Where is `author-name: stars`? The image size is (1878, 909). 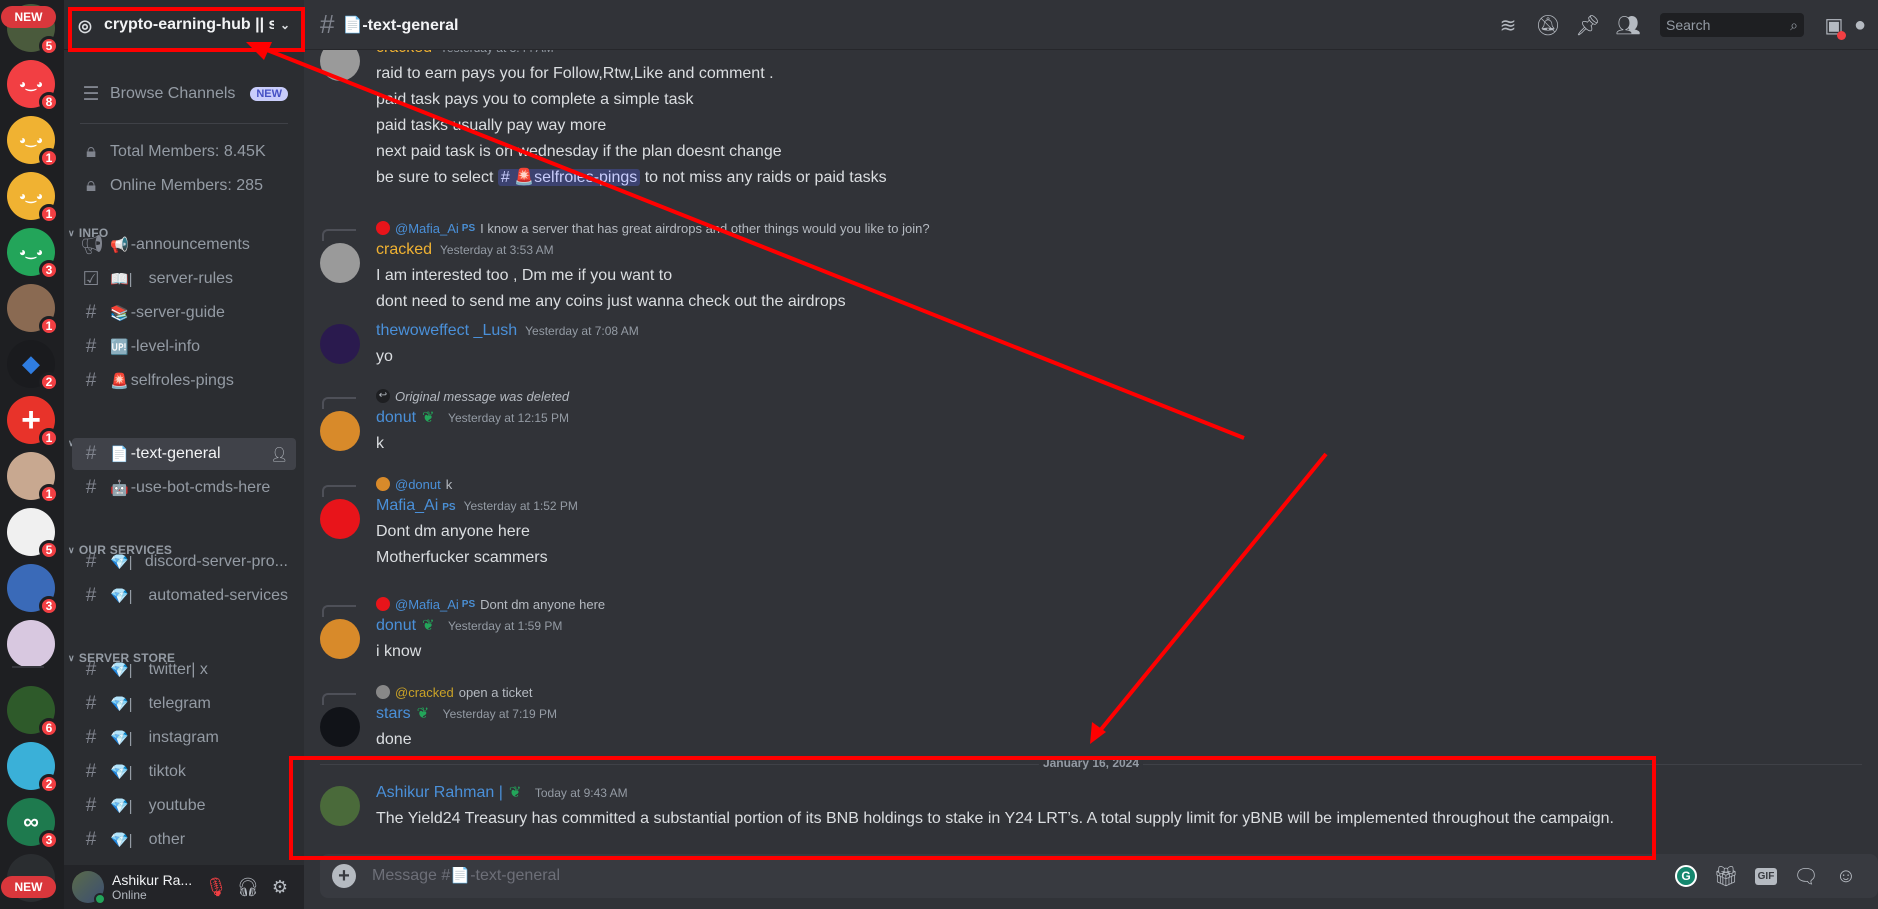 author-name: stars is located at coordinates (393, 714).